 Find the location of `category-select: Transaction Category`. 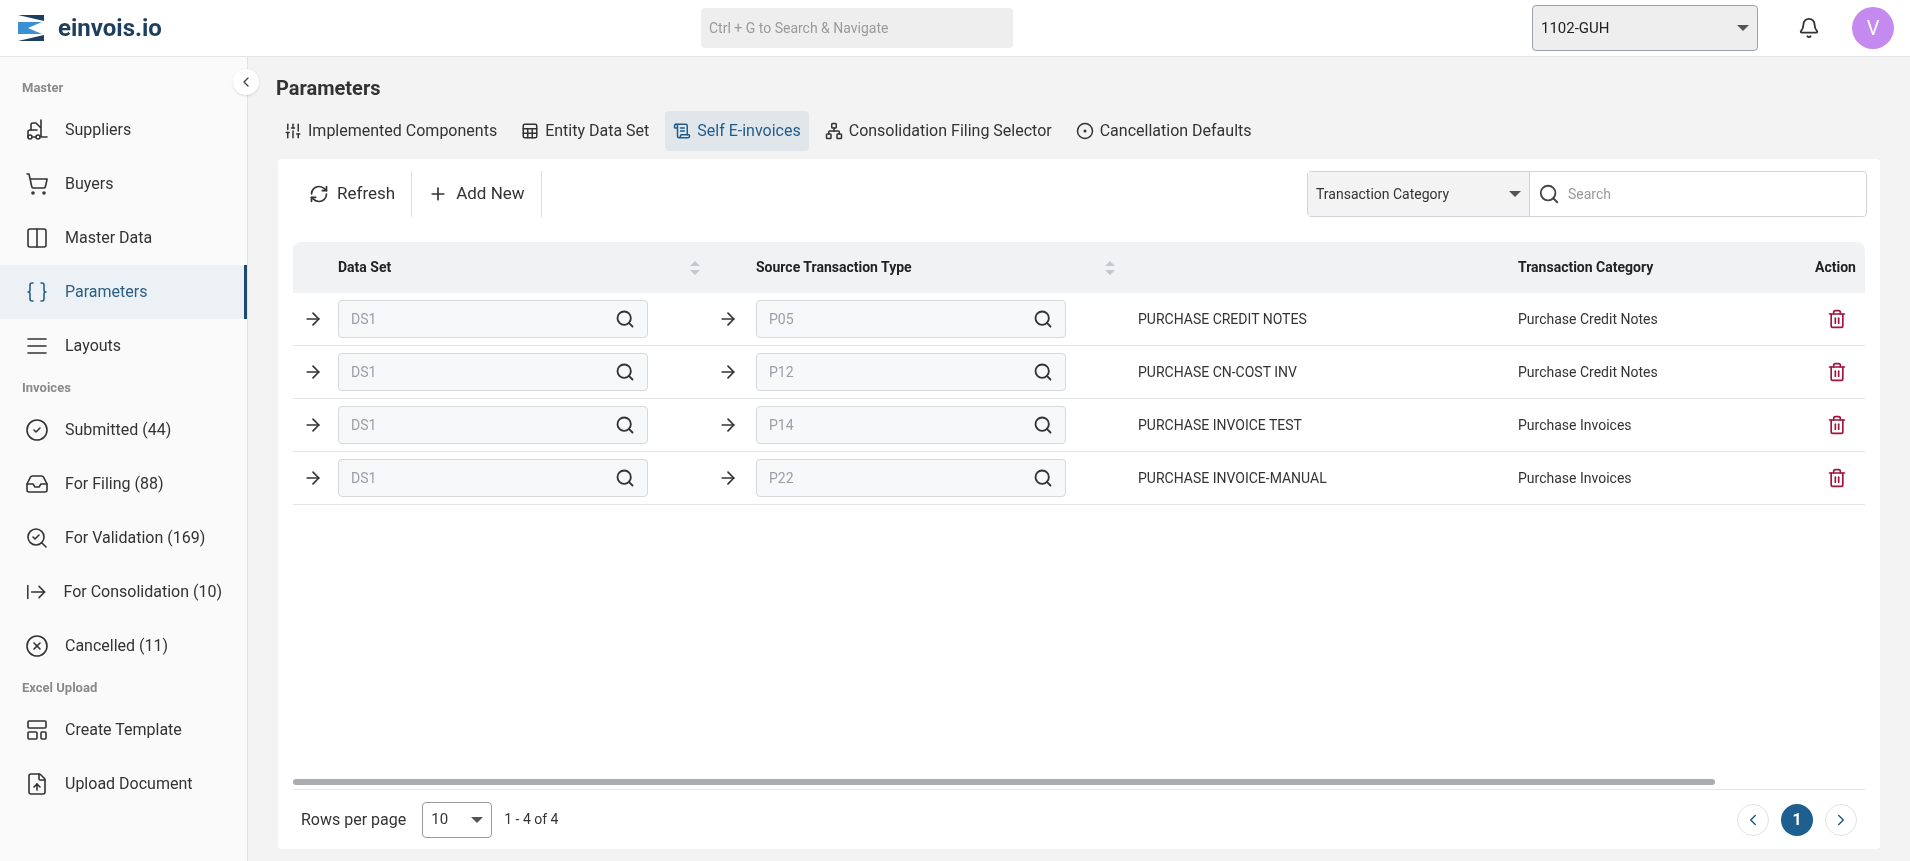

category-select: Transaction Category is located at coordinates (1419, 194).